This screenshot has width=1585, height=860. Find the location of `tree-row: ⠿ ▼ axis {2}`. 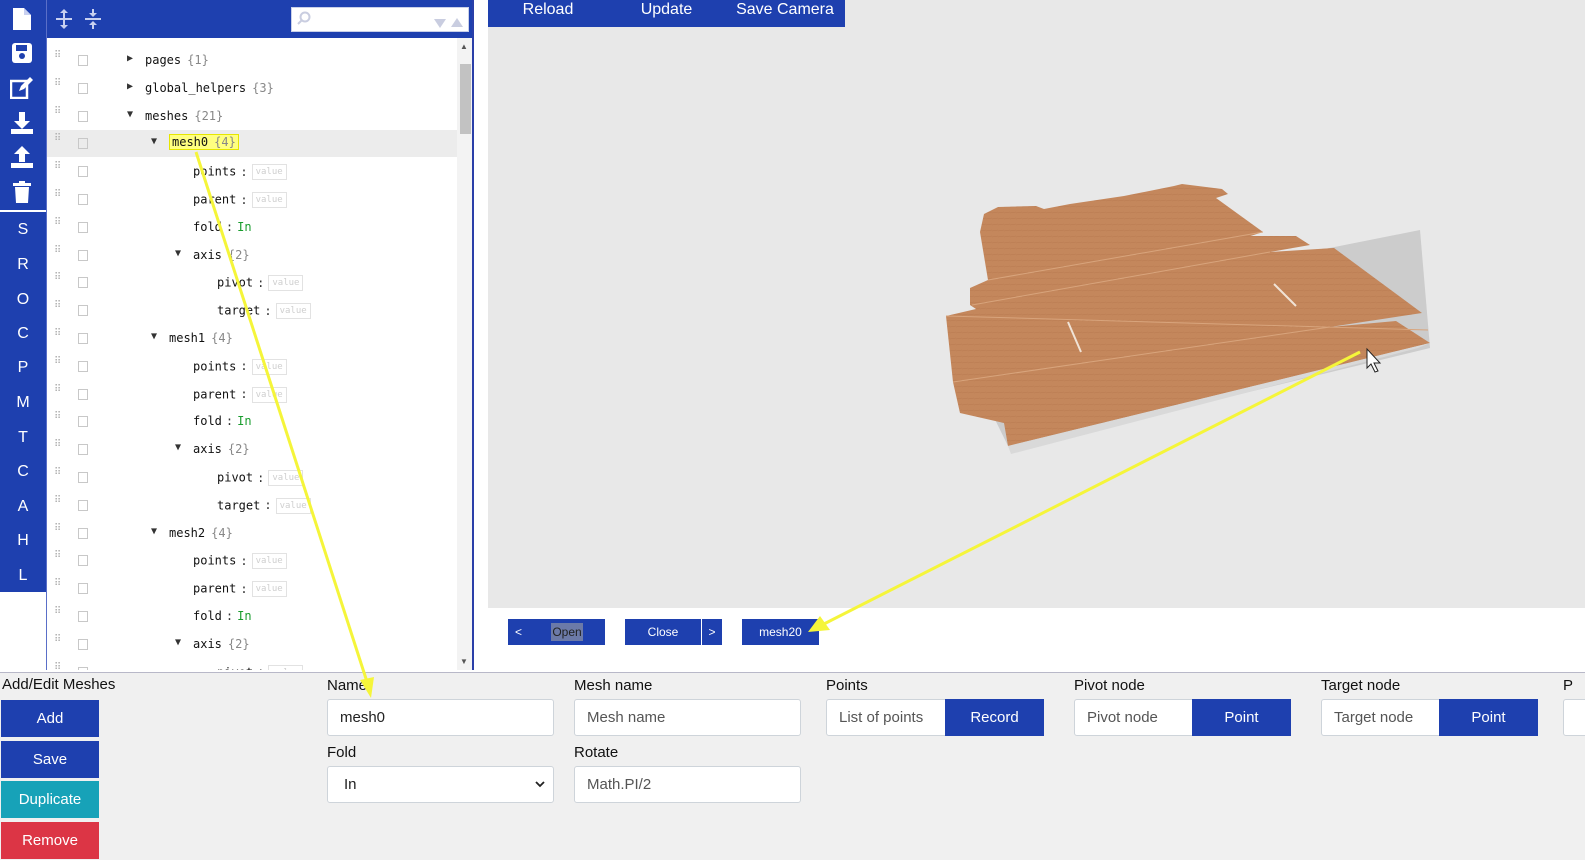

tree-row: ⠿ ▼ axis {2} is located at coordinates (252, 255).